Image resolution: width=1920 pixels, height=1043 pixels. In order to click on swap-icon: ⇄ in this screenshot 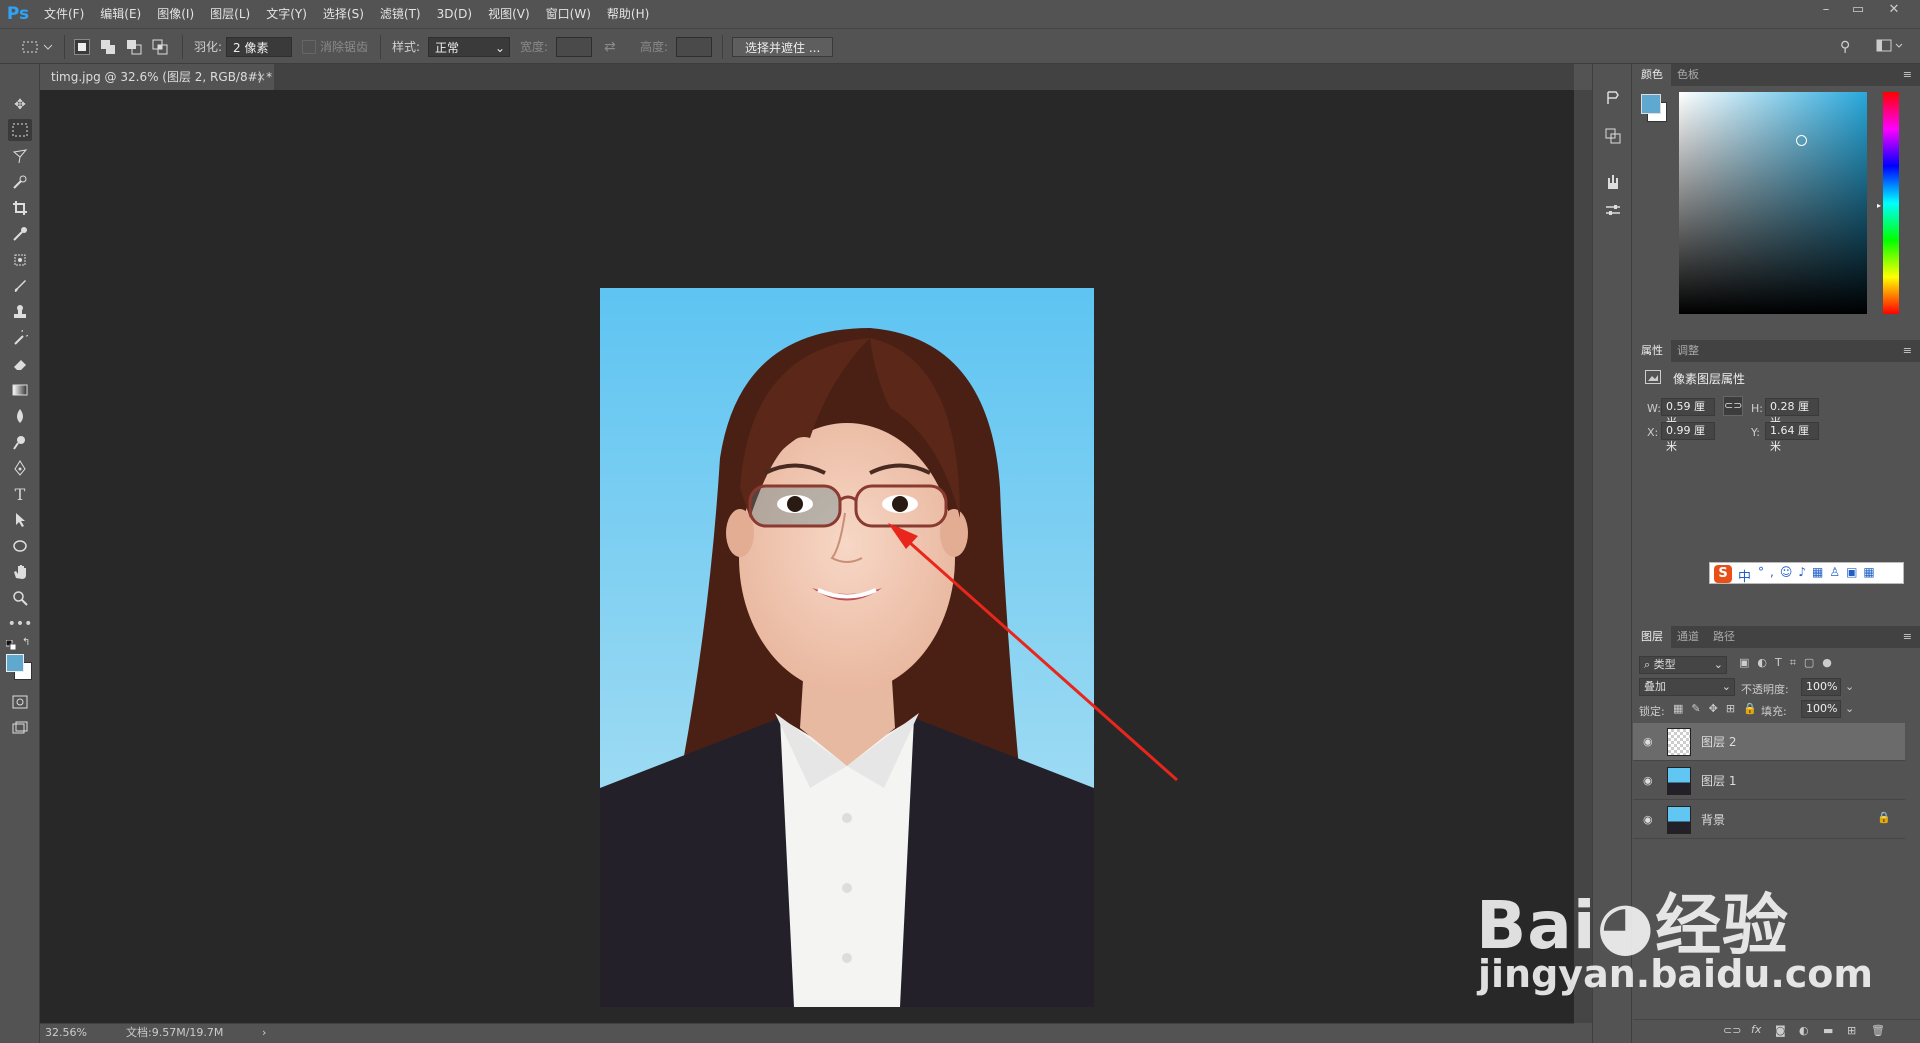, I will do `click(610, 47)`.